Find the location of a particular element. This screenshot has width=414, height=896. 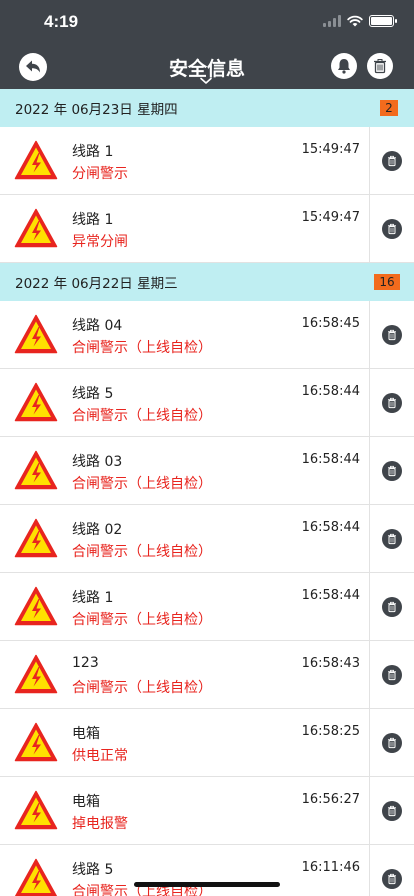

date-header: 2022 年 06月22日 星期三 16 is located at coordinates (207, 282).